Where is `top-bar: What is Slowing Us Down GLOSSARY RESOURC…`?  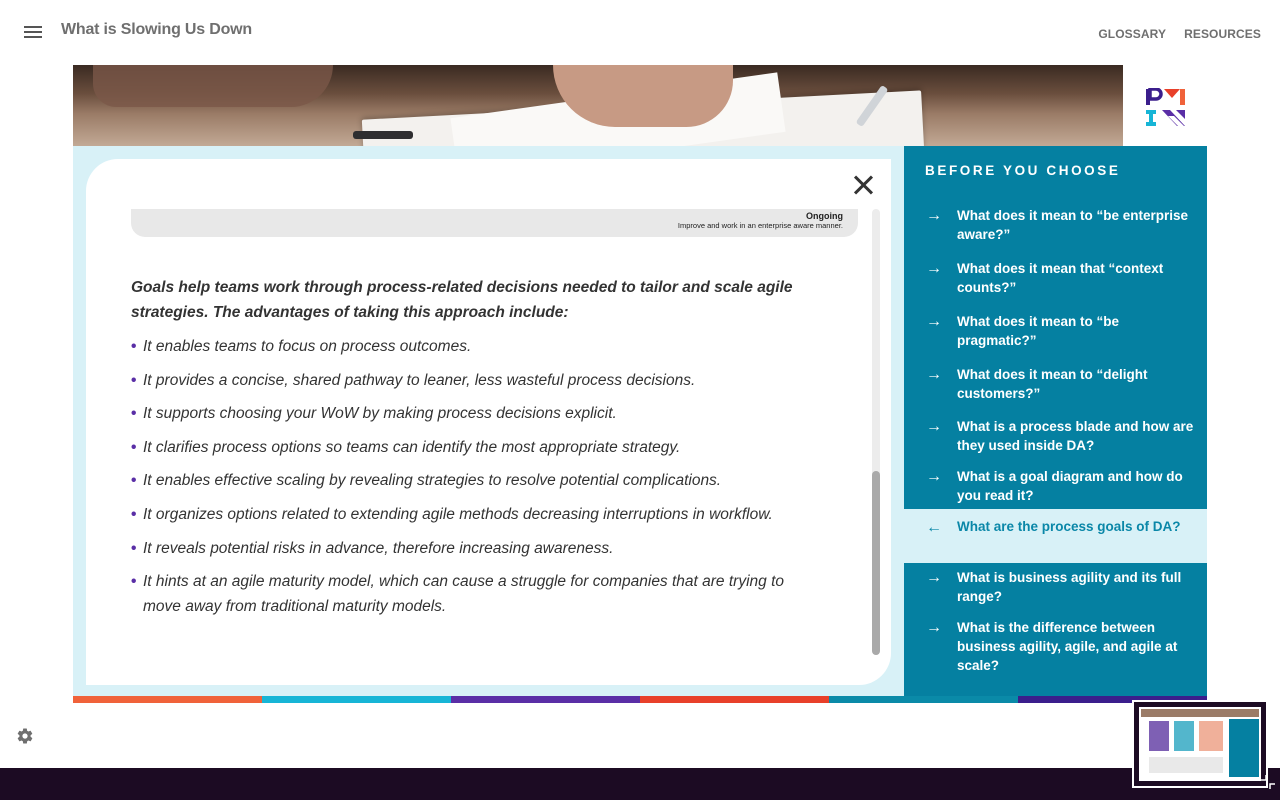
top-bar: What is Slowing Us Down GLOSSARY RESOURC… is located at coordinates (640, 32).